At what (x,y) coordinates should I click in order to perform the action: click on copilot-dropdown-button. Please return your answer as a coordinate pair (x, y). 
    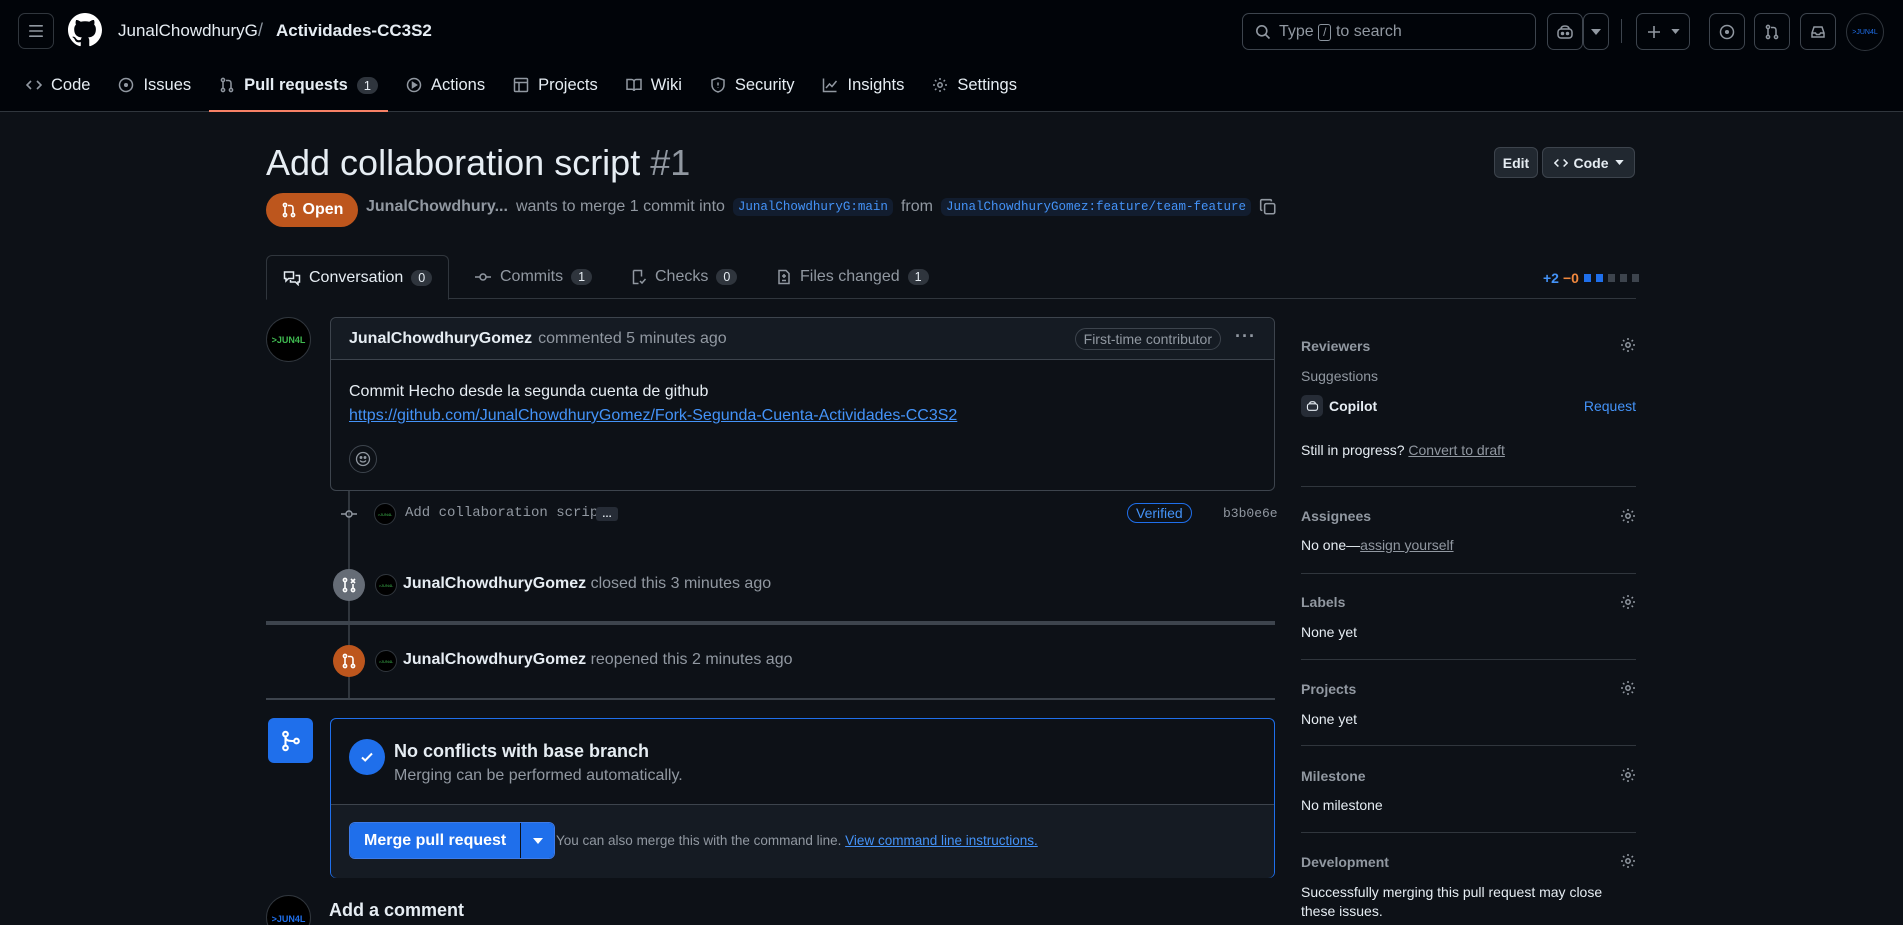
    Looking at the image, I should click on (1596, 31).